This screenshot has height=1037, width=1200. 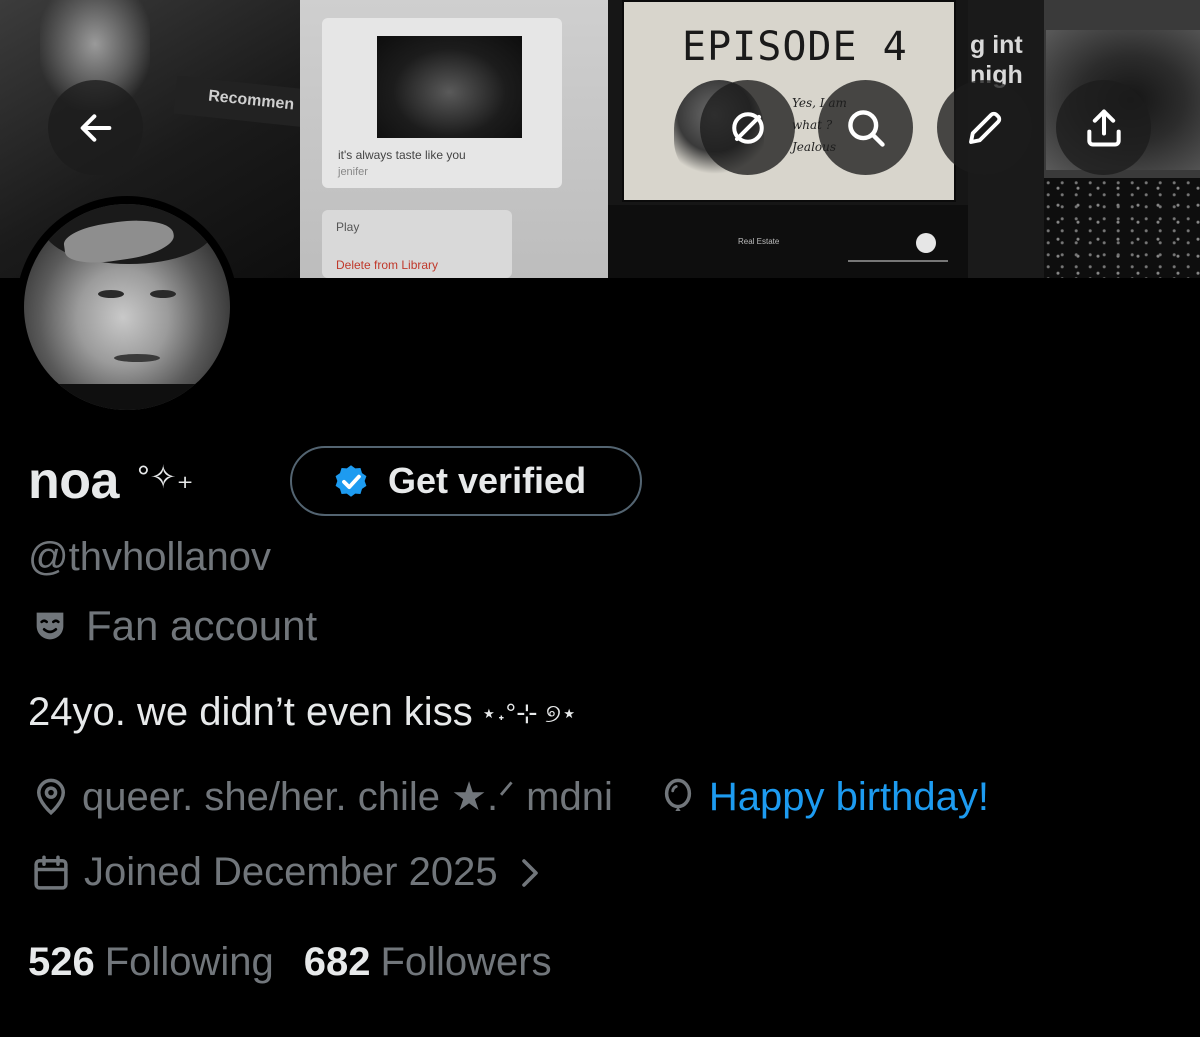 I want to click on followers-count: 682, so click(x=337, y=962).